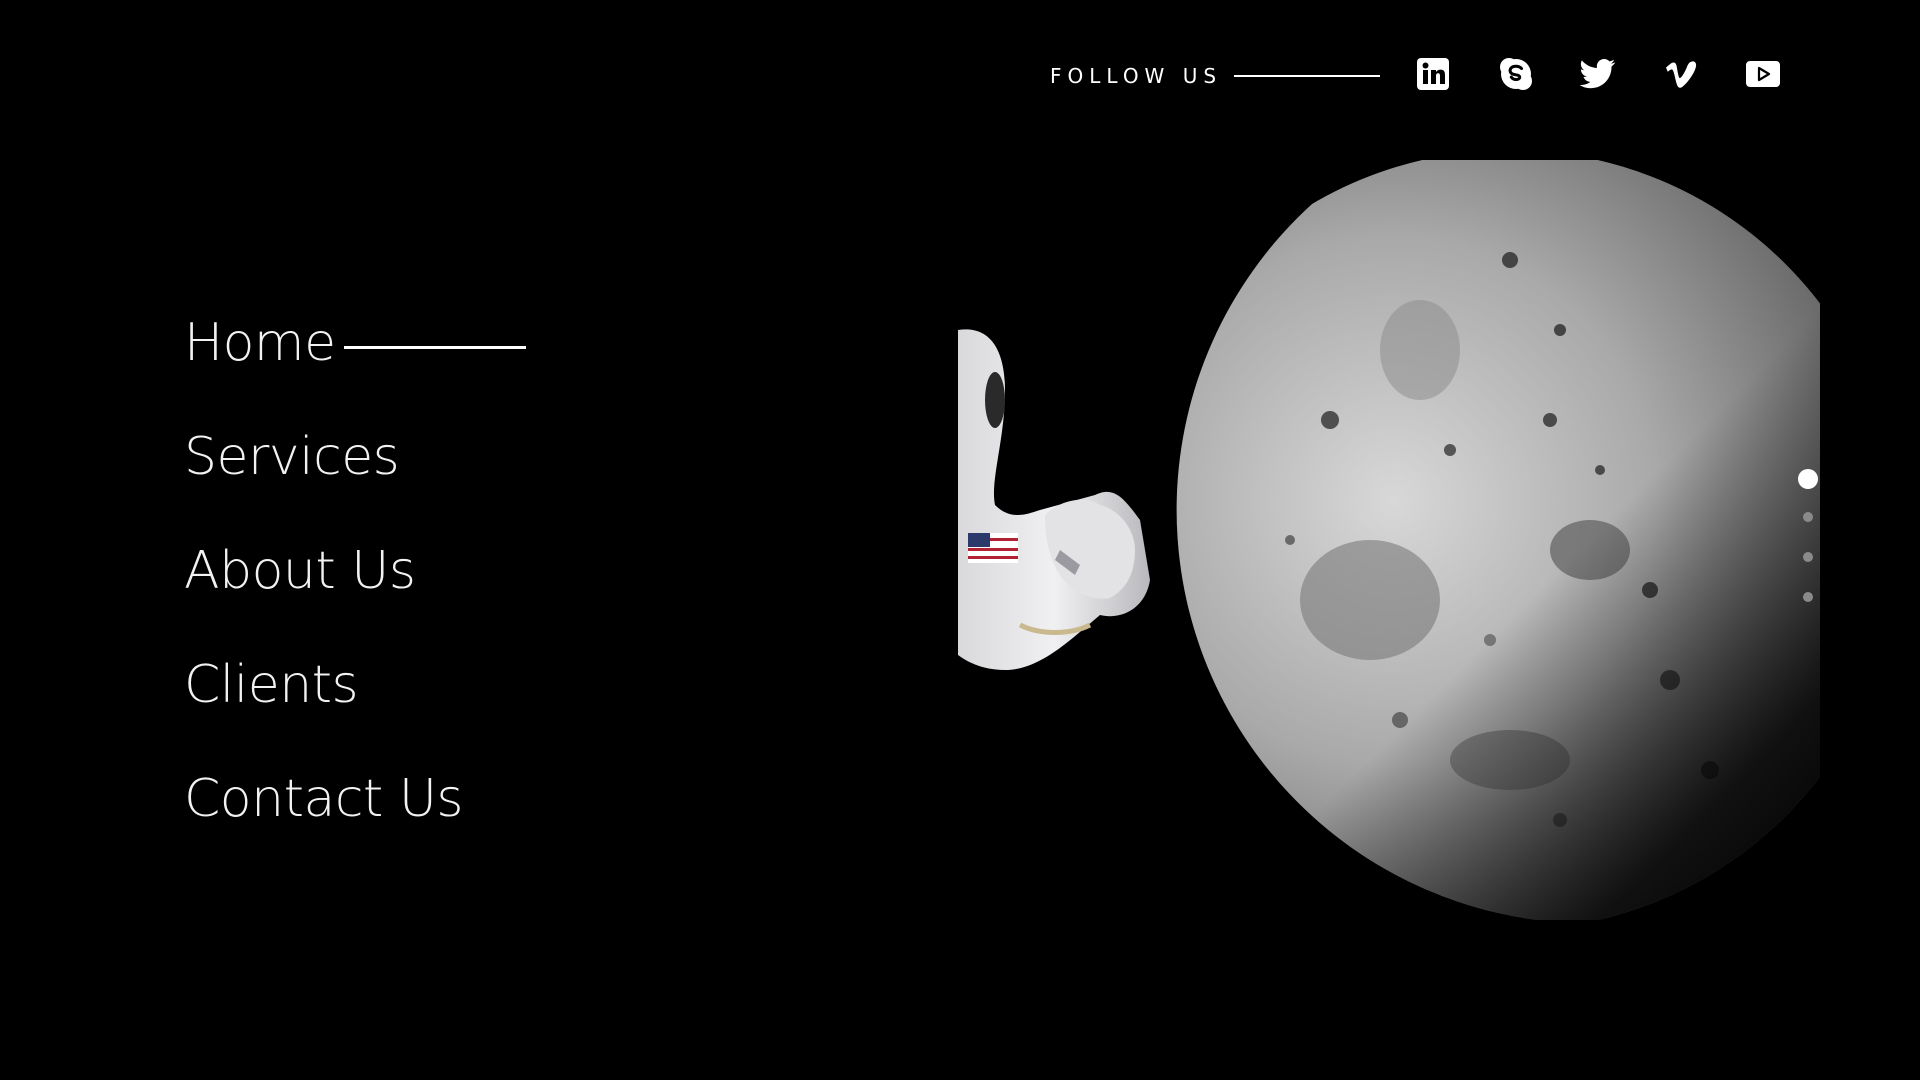  Describe the element at coordinates (1054, 499) in the screenshot. I see `astronaut-image` at that location.